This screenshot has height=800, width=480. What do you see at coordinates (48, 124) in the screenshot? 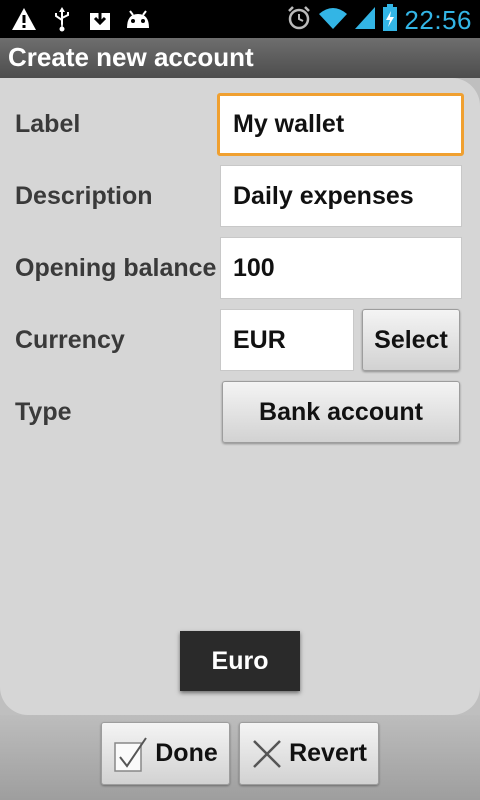
I see `label-caption: Label` at bounding box center [48, 124].